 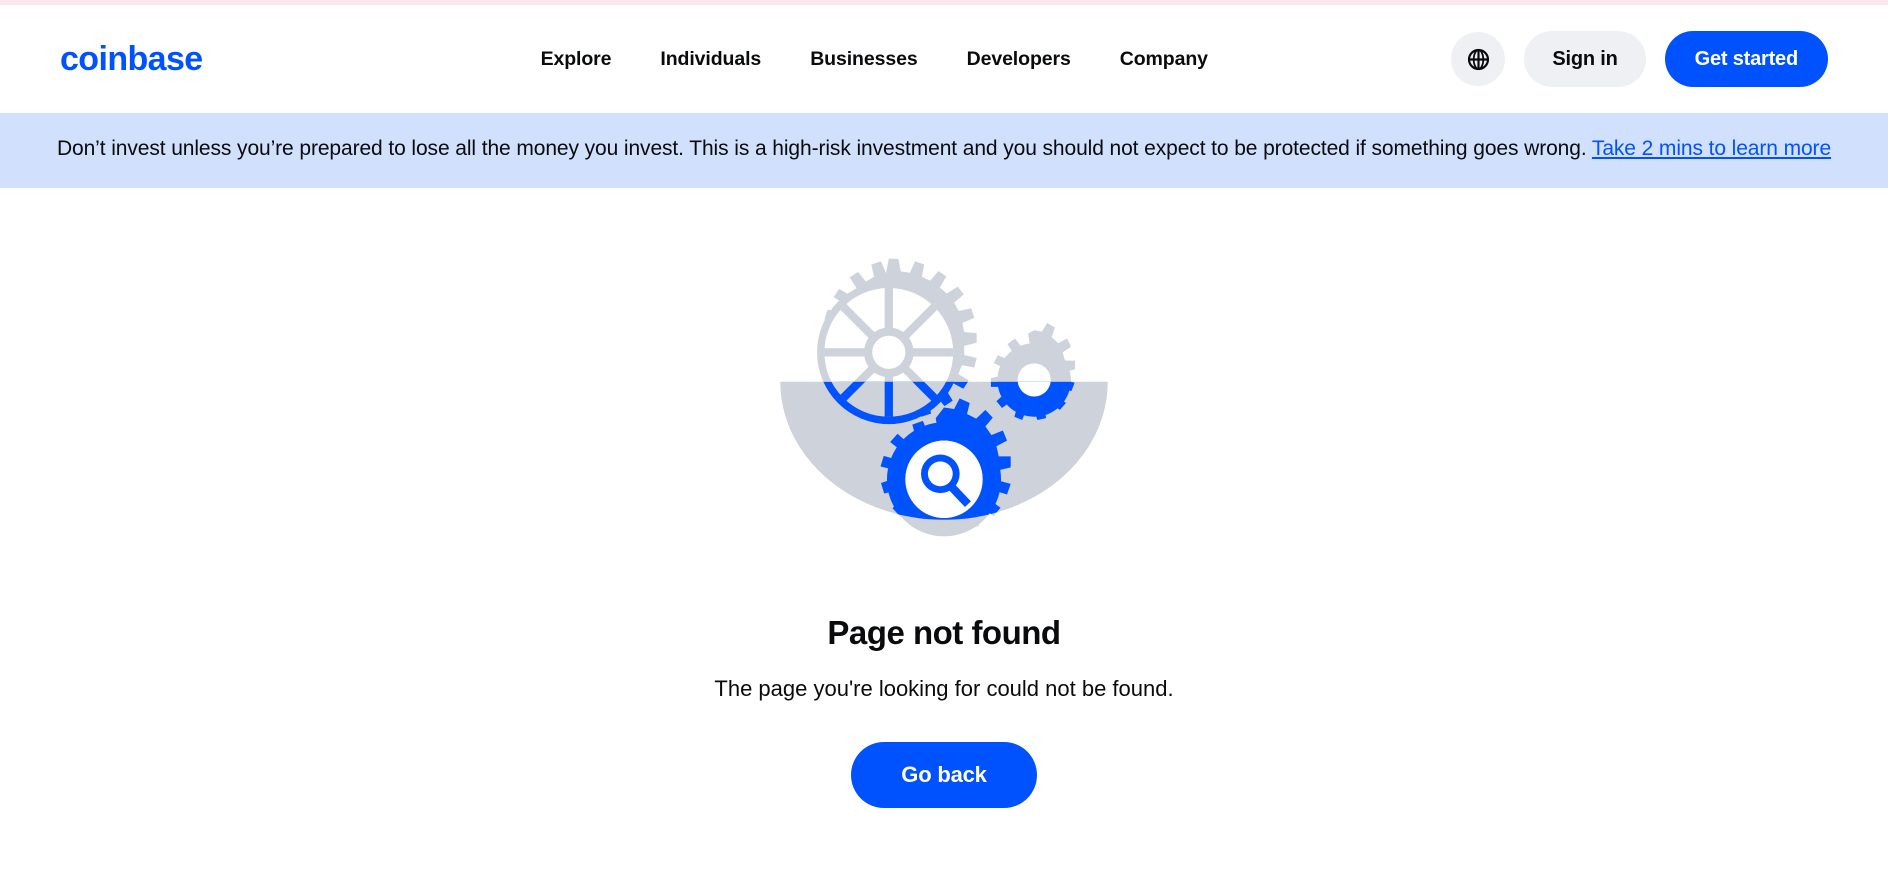 What do you see at coordinates (1585, 59) in the screenshot?
I see `sign-in-button: Sign in` at bounding box center [1585, 59].